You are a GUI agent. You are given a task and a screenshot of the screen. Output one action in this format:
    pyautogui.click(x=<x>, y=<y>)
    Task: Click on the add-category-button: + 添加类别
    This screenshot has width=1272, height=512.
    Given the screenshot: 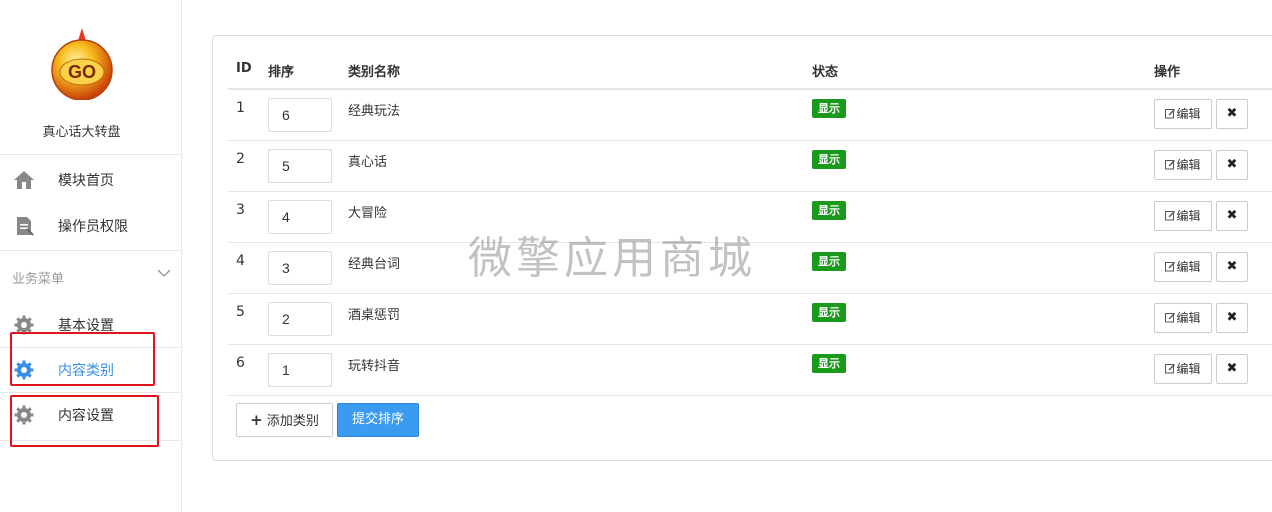 What is the action you would take?
    pyautogui.click(x=284, y=420)
    